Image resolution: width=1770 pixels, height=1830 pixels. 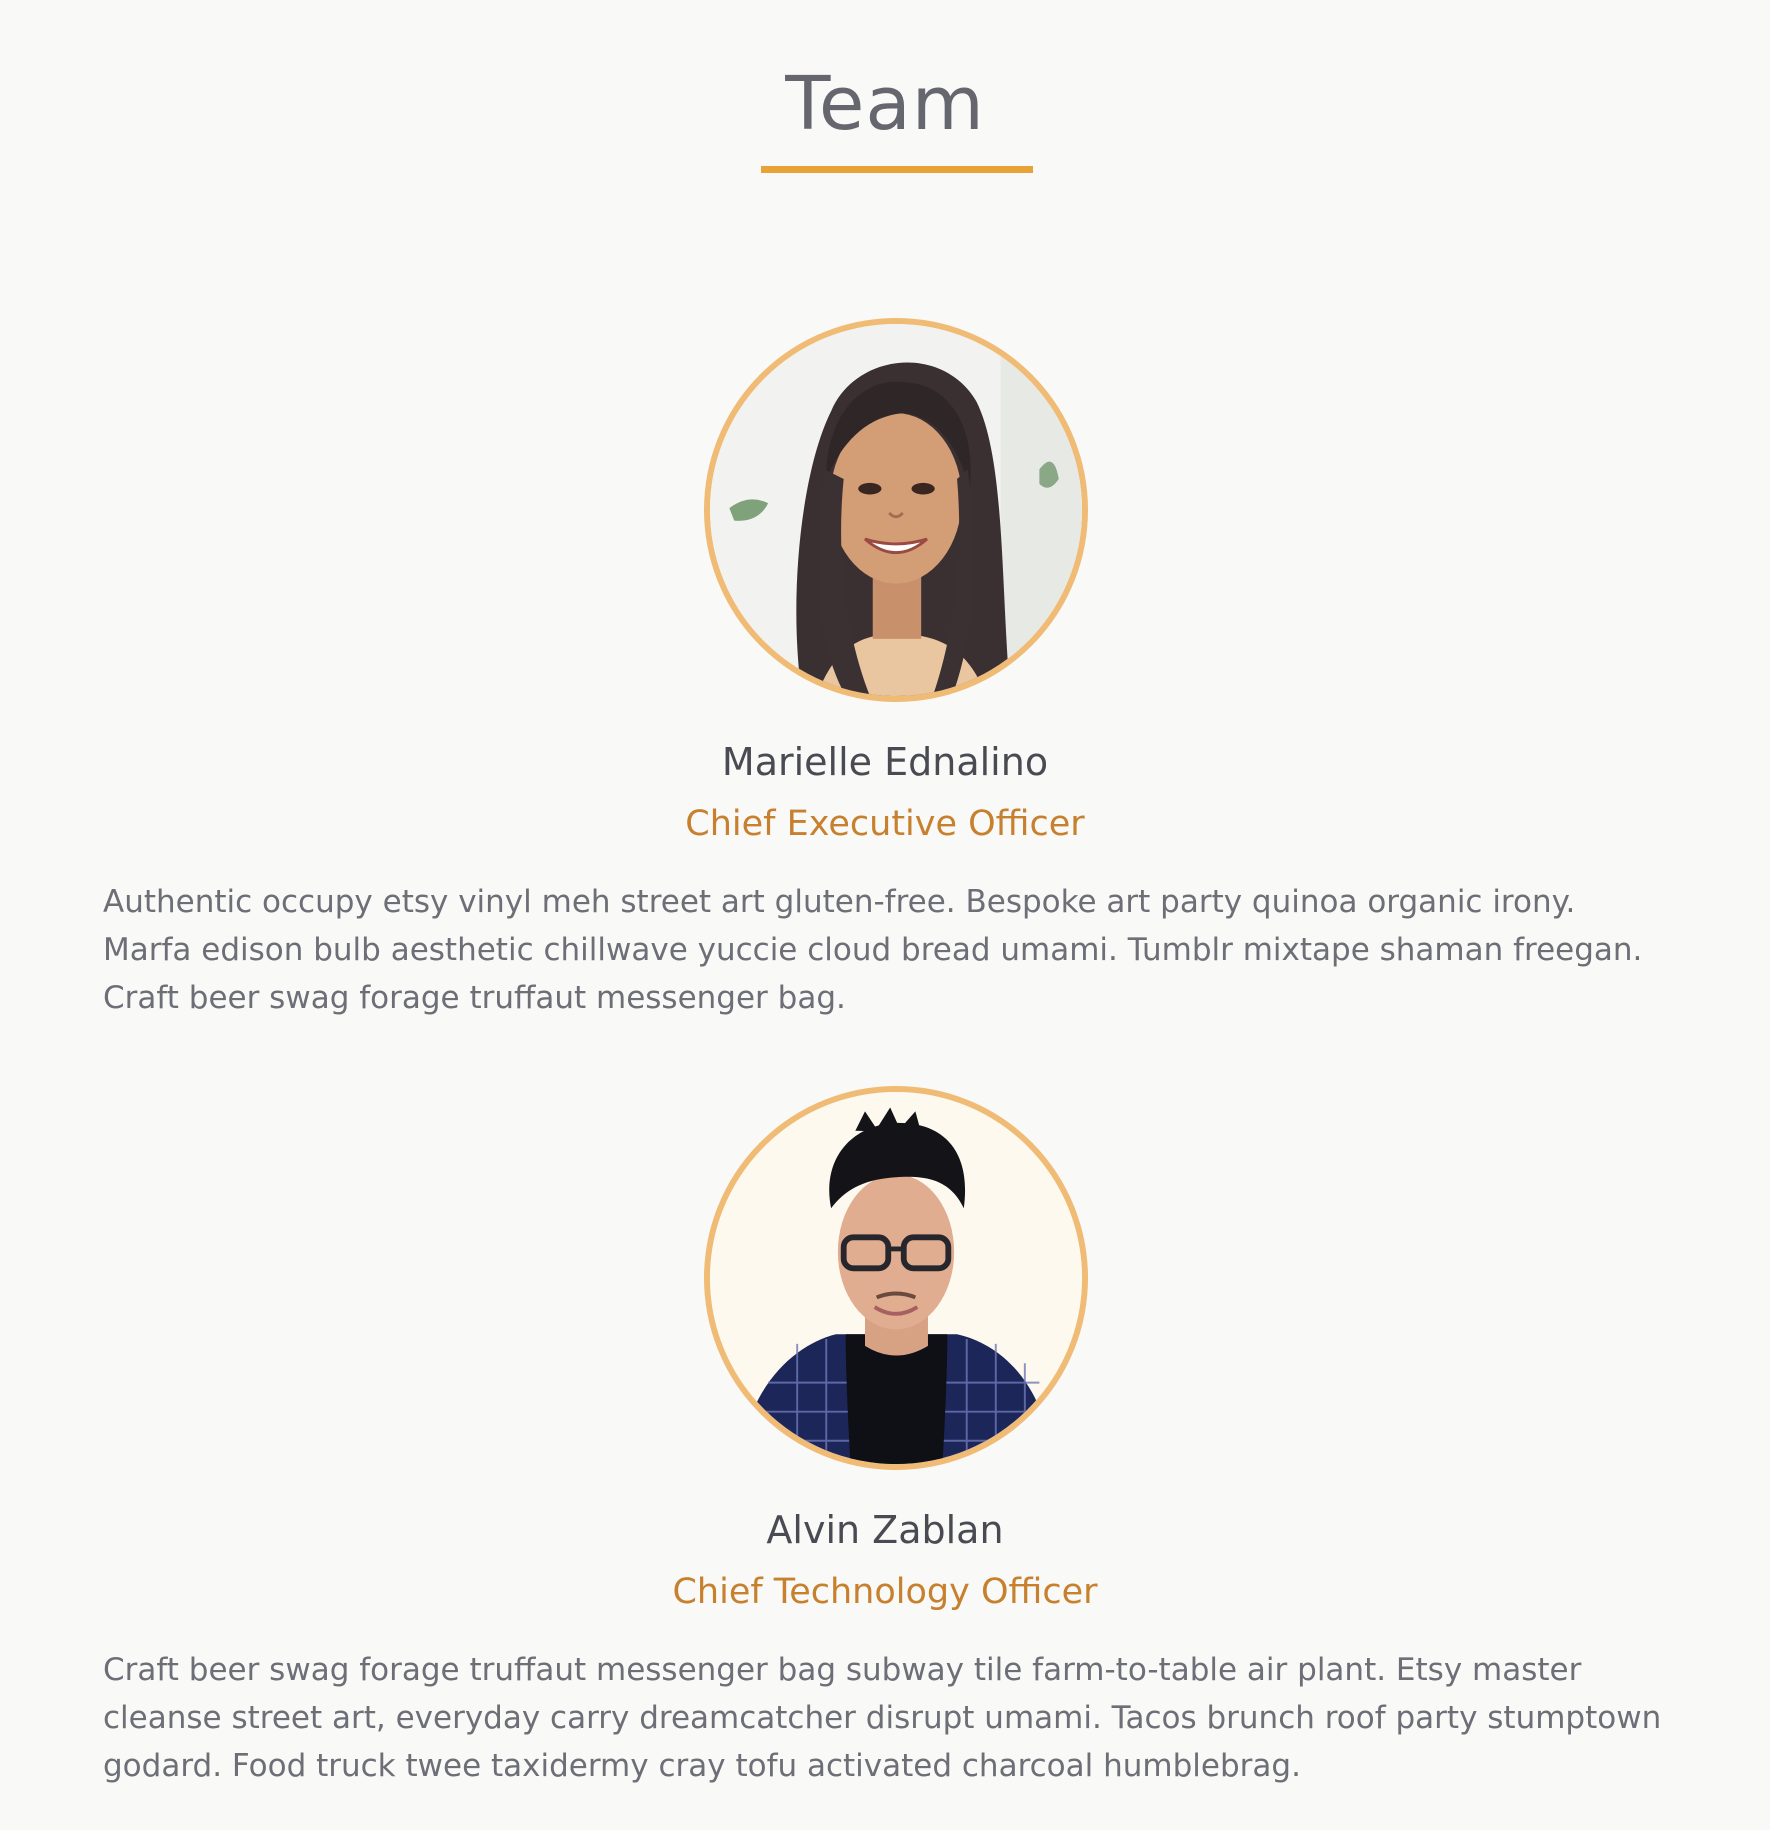 What do you see at coordinates (885, 1592) in the screenshot?
I see `member-role: Chief Technology Officer` at bounding box center [885, 1592].